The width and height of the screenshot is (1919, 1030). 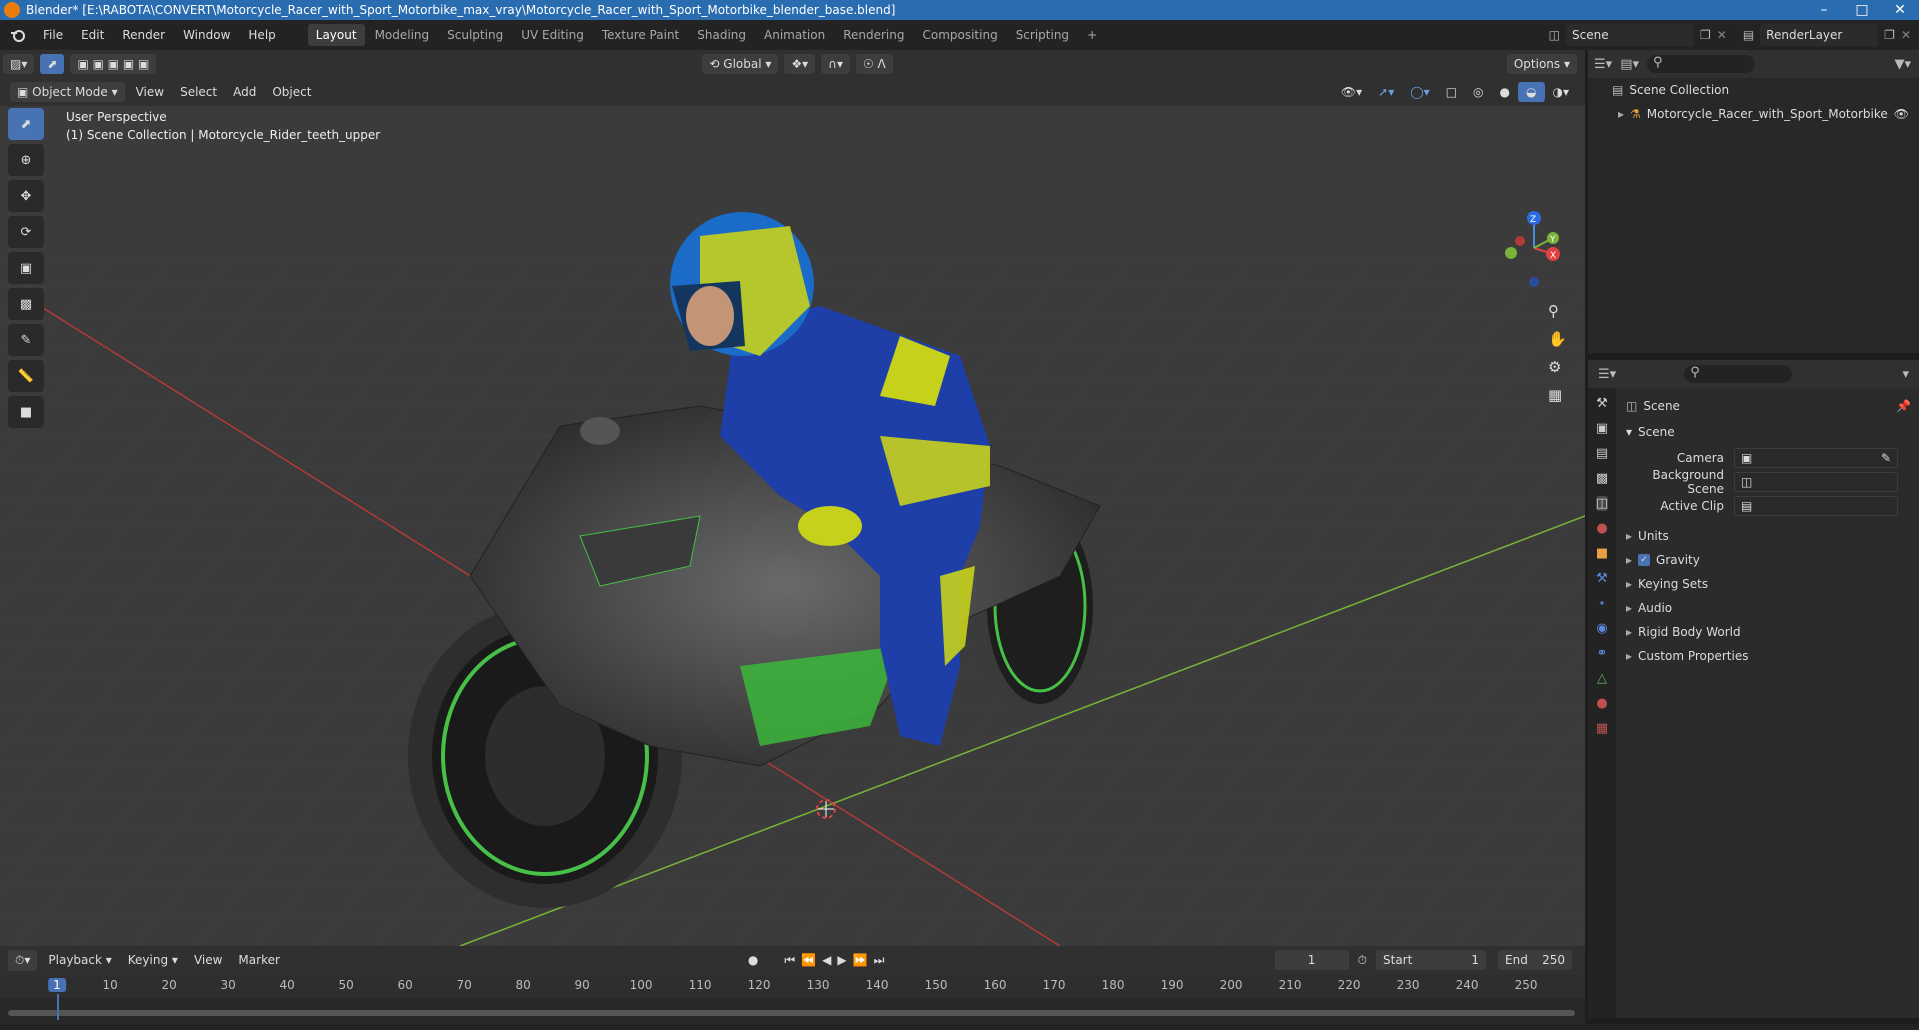 I want to click on shading-wireframe-icon: ◎, so click(x=1478, y=92).